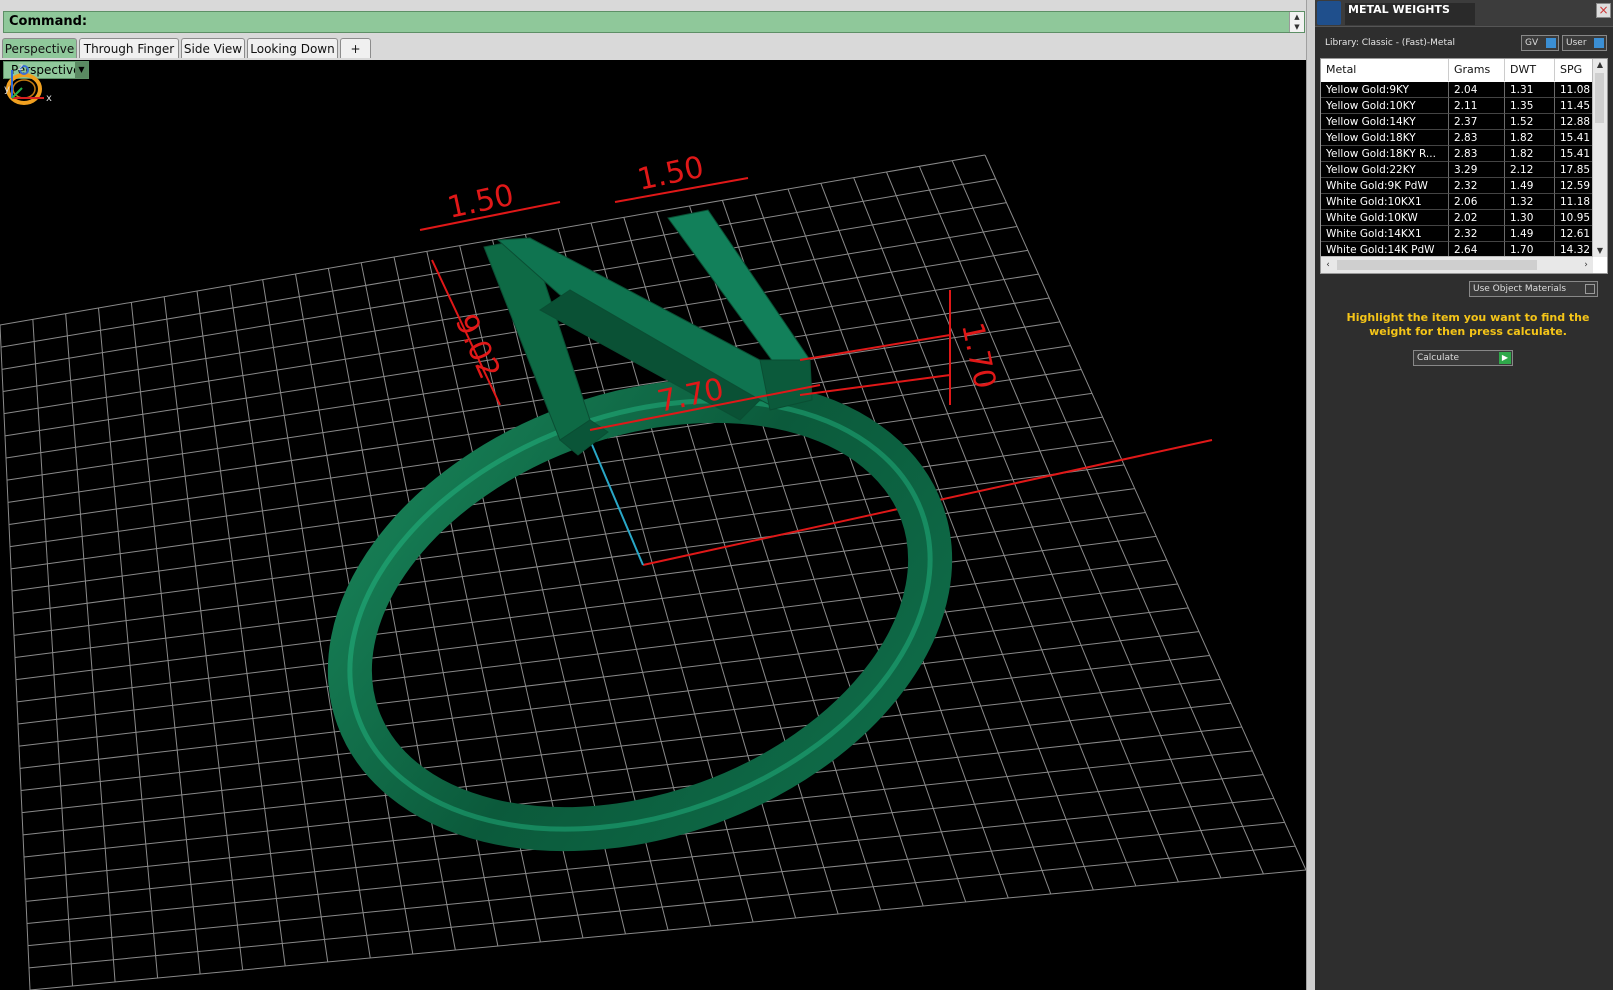  I want to click on hscroll-thumb, so click(1437, 265).